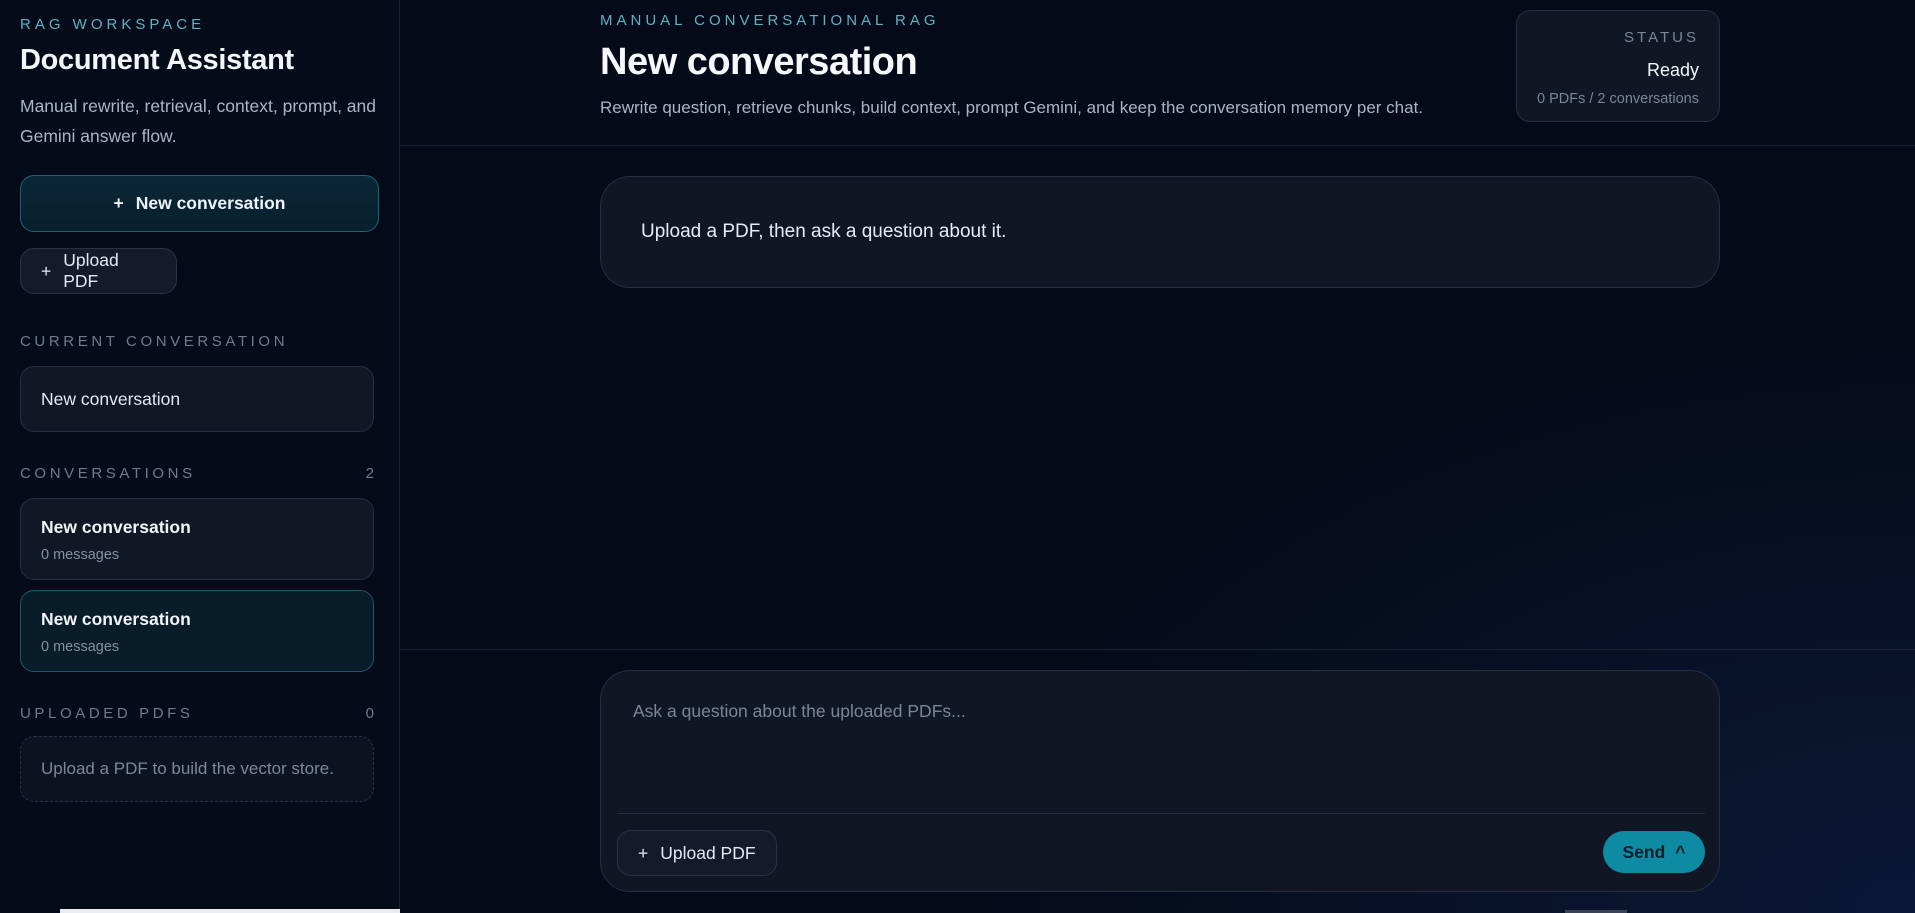  Describe the element at coordinates (369, 473) in the screenshot. I see `conversations-count: 2` at that location.